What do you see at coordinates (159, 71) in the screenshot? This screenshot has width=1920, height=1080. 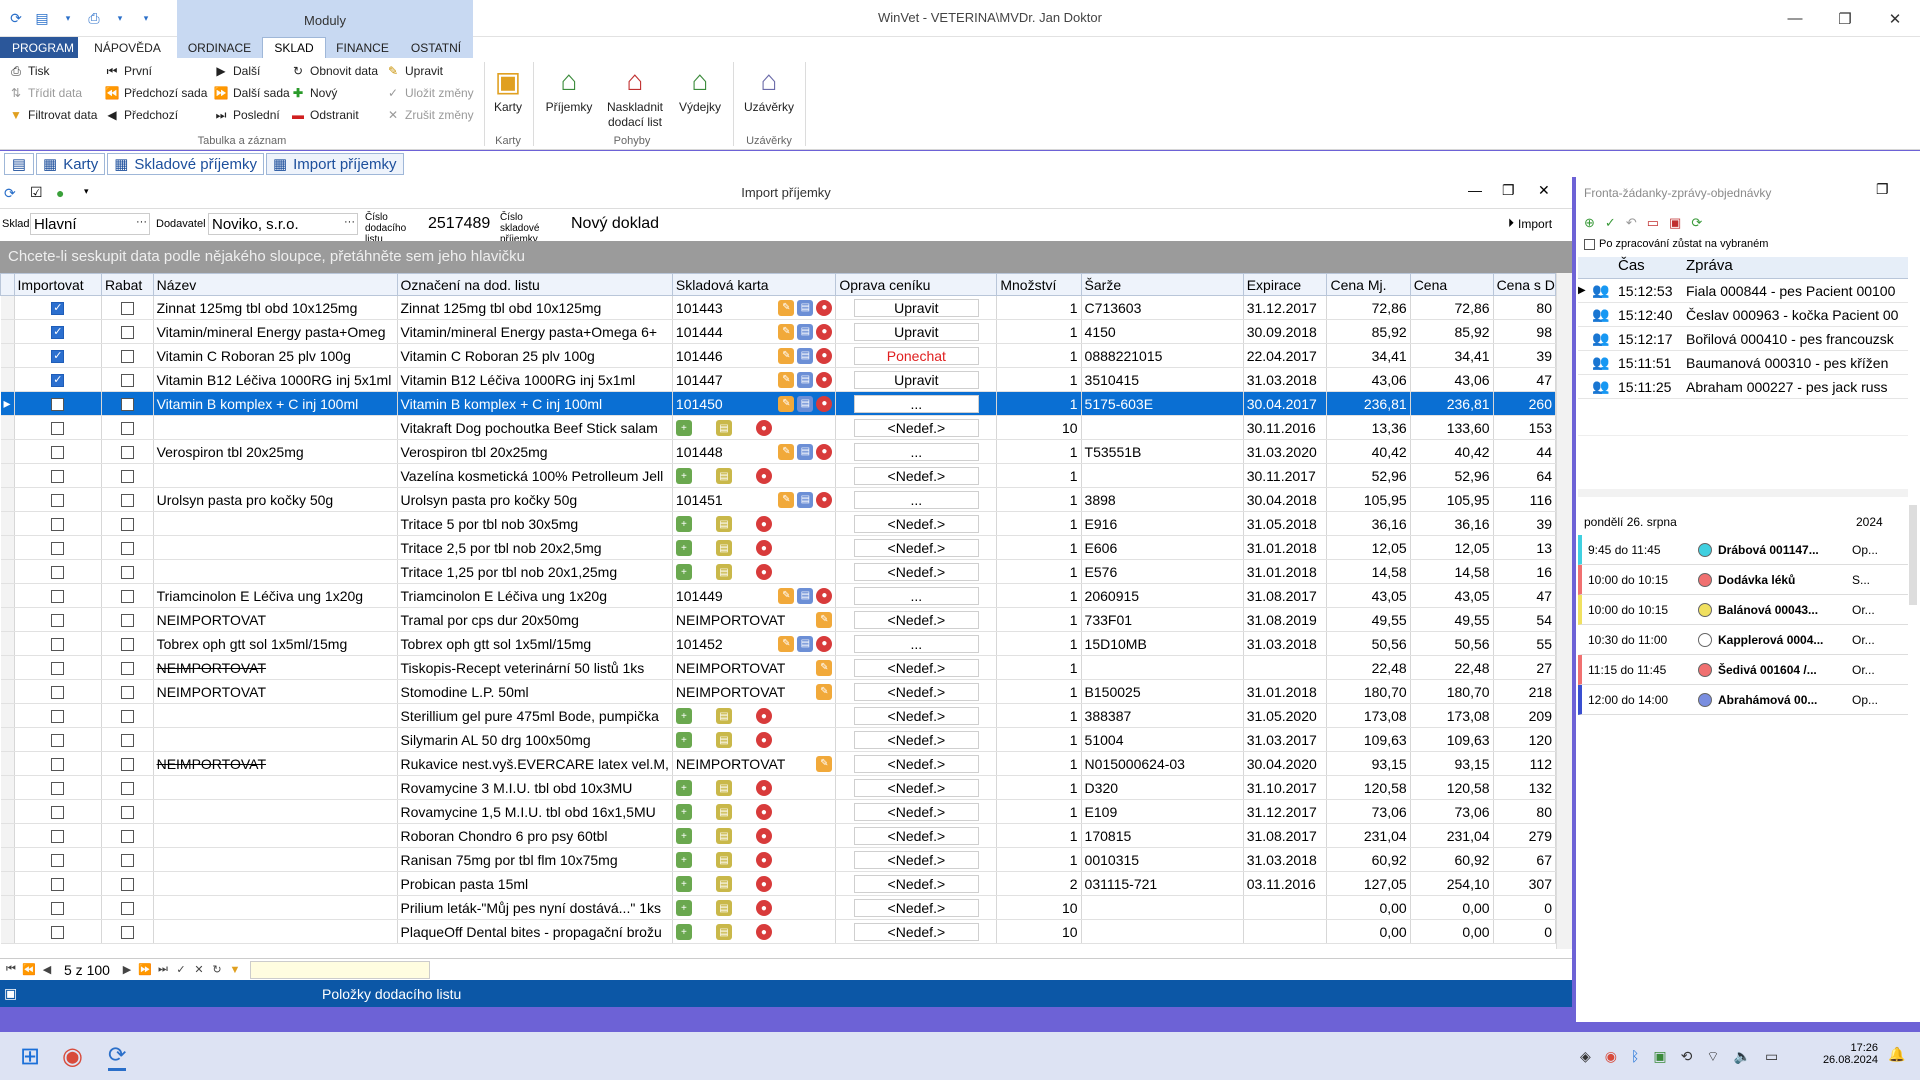 I see `first-button: ⏮ První` at bounding box center [159, 71].